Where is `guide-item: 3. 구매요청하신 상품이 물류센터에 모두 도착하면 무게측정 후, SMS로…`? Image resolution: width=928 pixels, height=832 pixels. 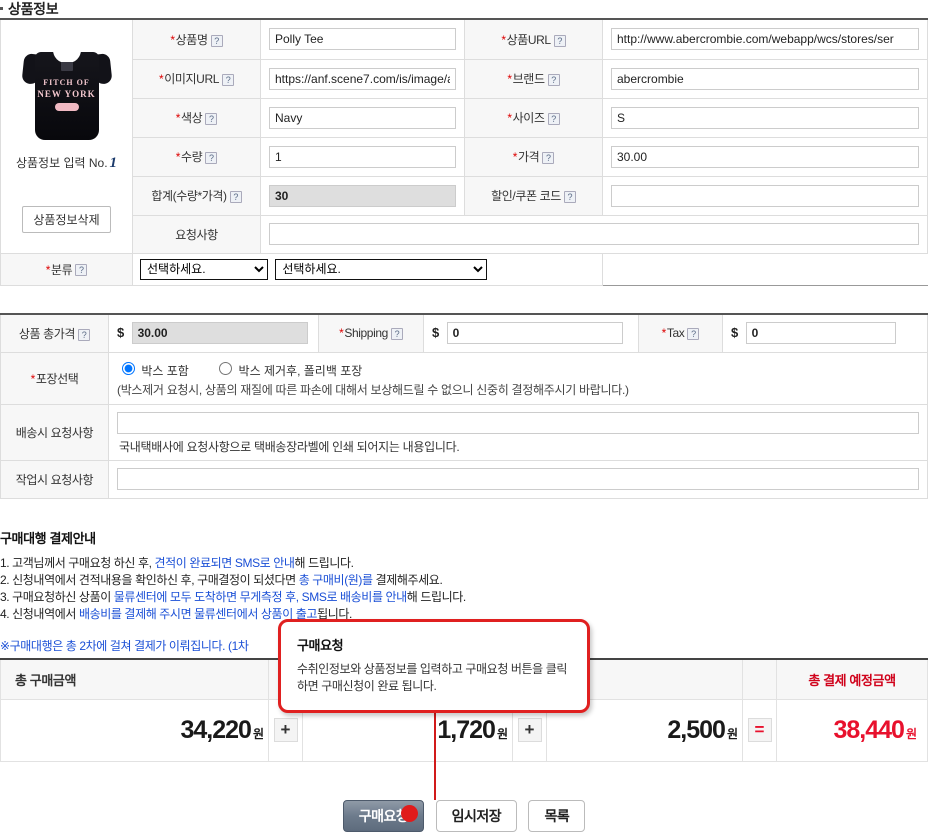 guide-item: 3. 구매요청하신 상품이 물류센터에 모두 도착하면 무게측정 후, SMS로… is located at coordinates (233, 597).